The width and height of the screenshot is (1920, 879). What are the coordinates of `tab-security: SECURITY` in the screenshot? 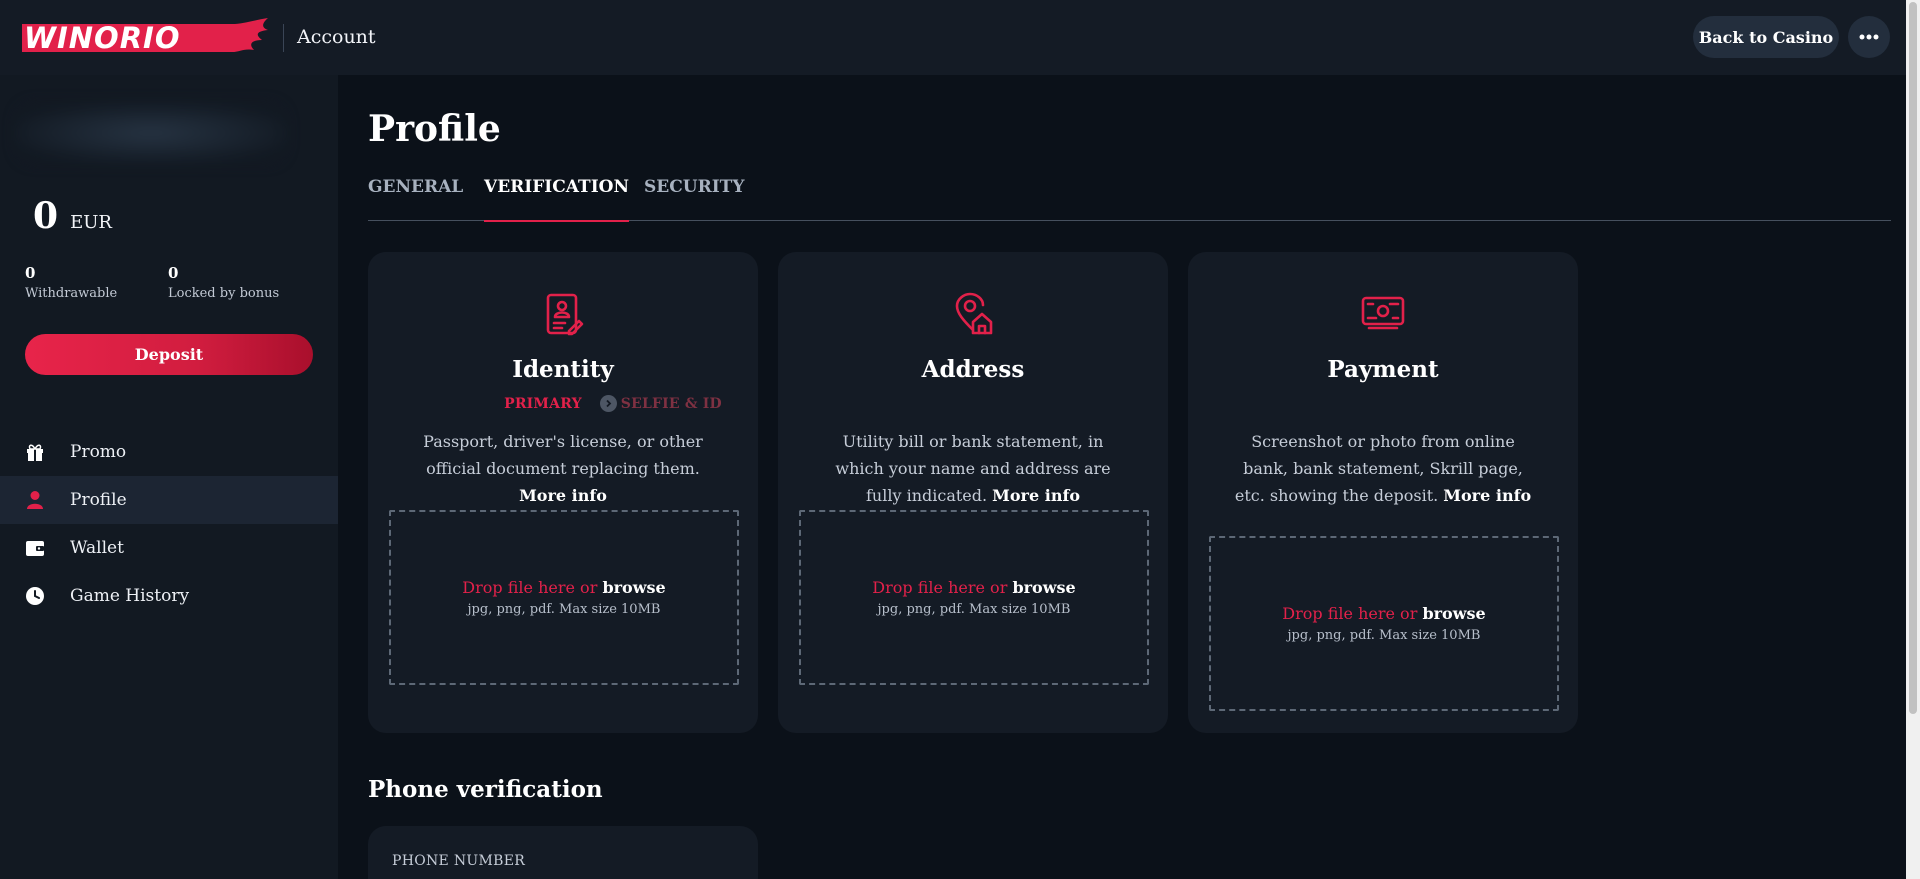 It's located at (694, 198).